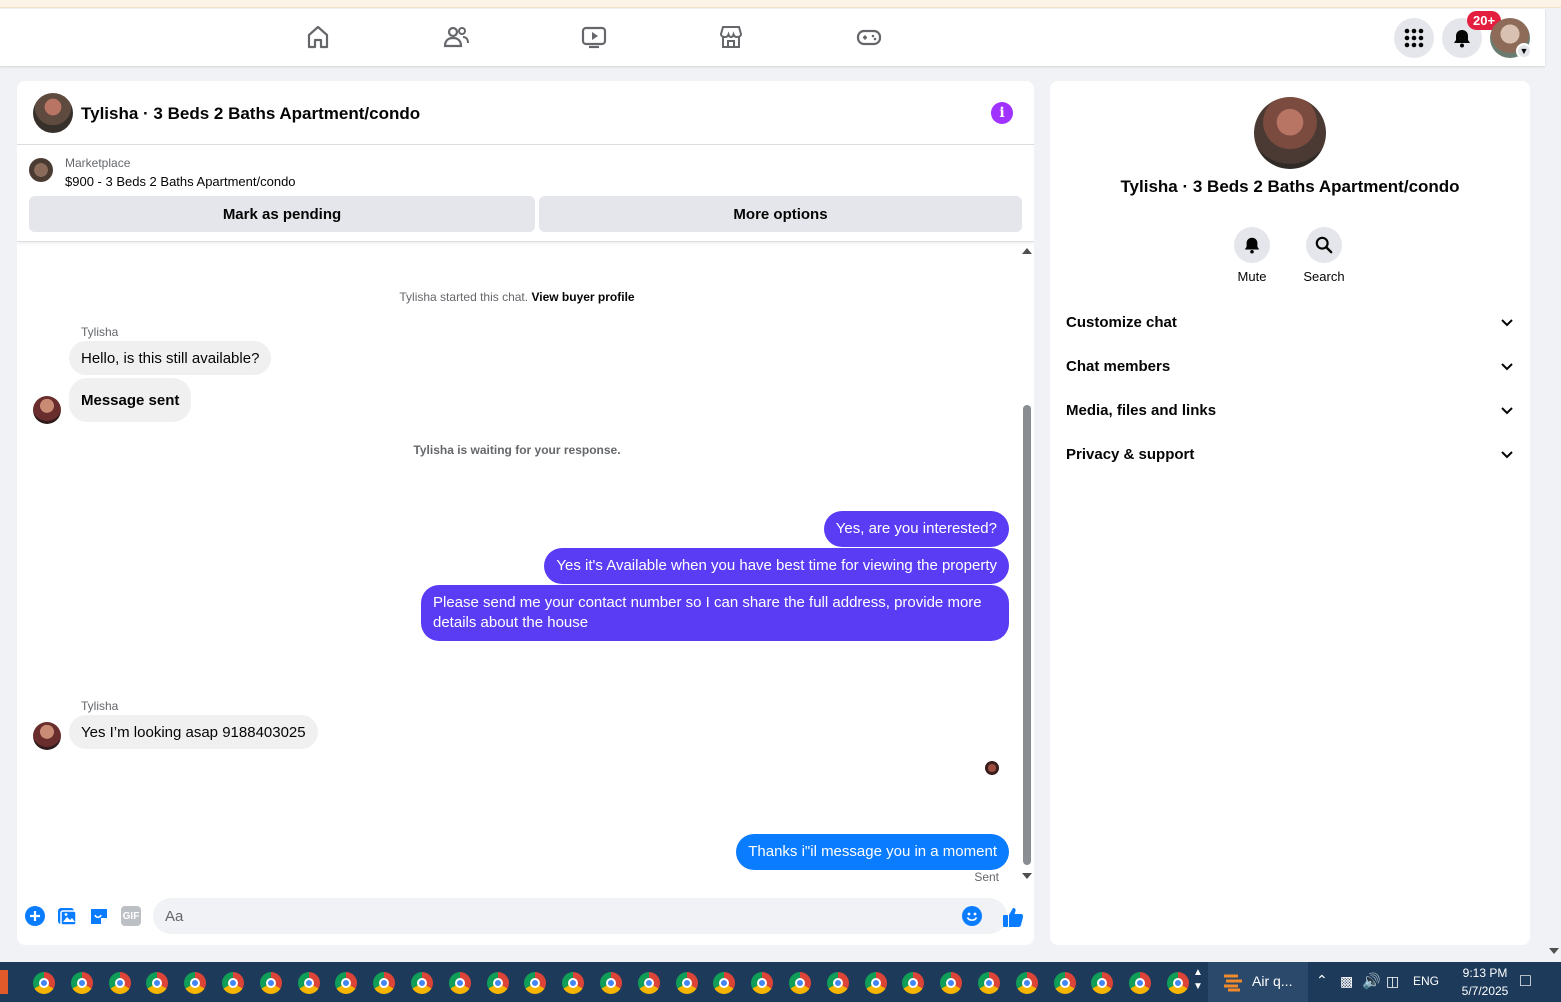  What do you see at coordinates (130, 400) in the screenshot?
I see `incoming-message: Message sent` at bounding box center [130, 400].